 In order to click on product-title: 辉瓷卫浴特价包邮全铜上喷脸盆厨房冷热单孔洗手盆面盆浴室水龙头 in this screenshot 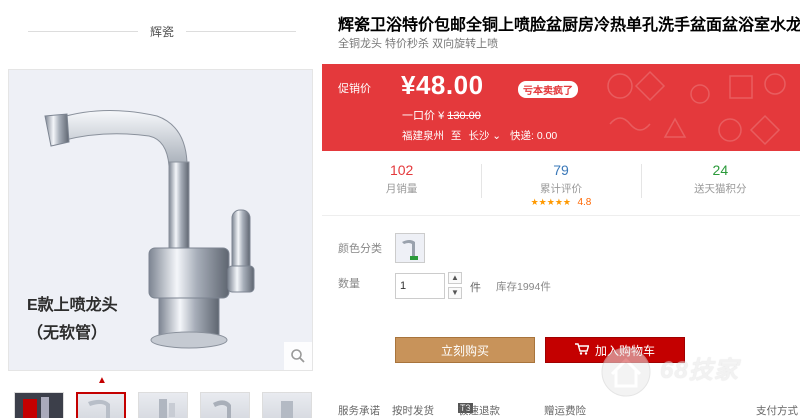, I will do `click(569, 25)`.